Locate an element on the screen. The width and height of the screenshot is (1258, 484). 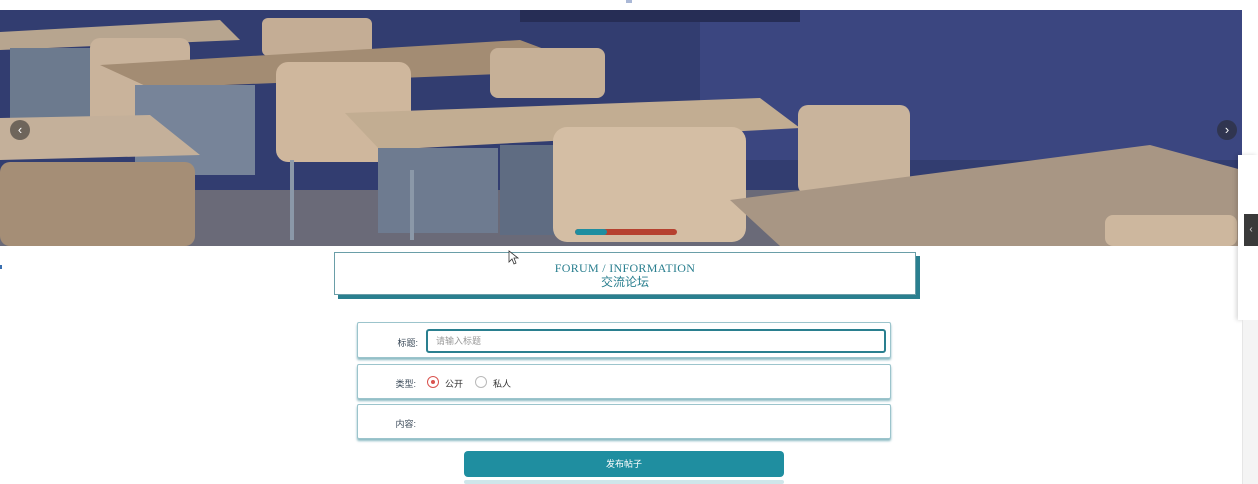
section-title-cn: 交流论坛 is located at coordinates (624, 282).